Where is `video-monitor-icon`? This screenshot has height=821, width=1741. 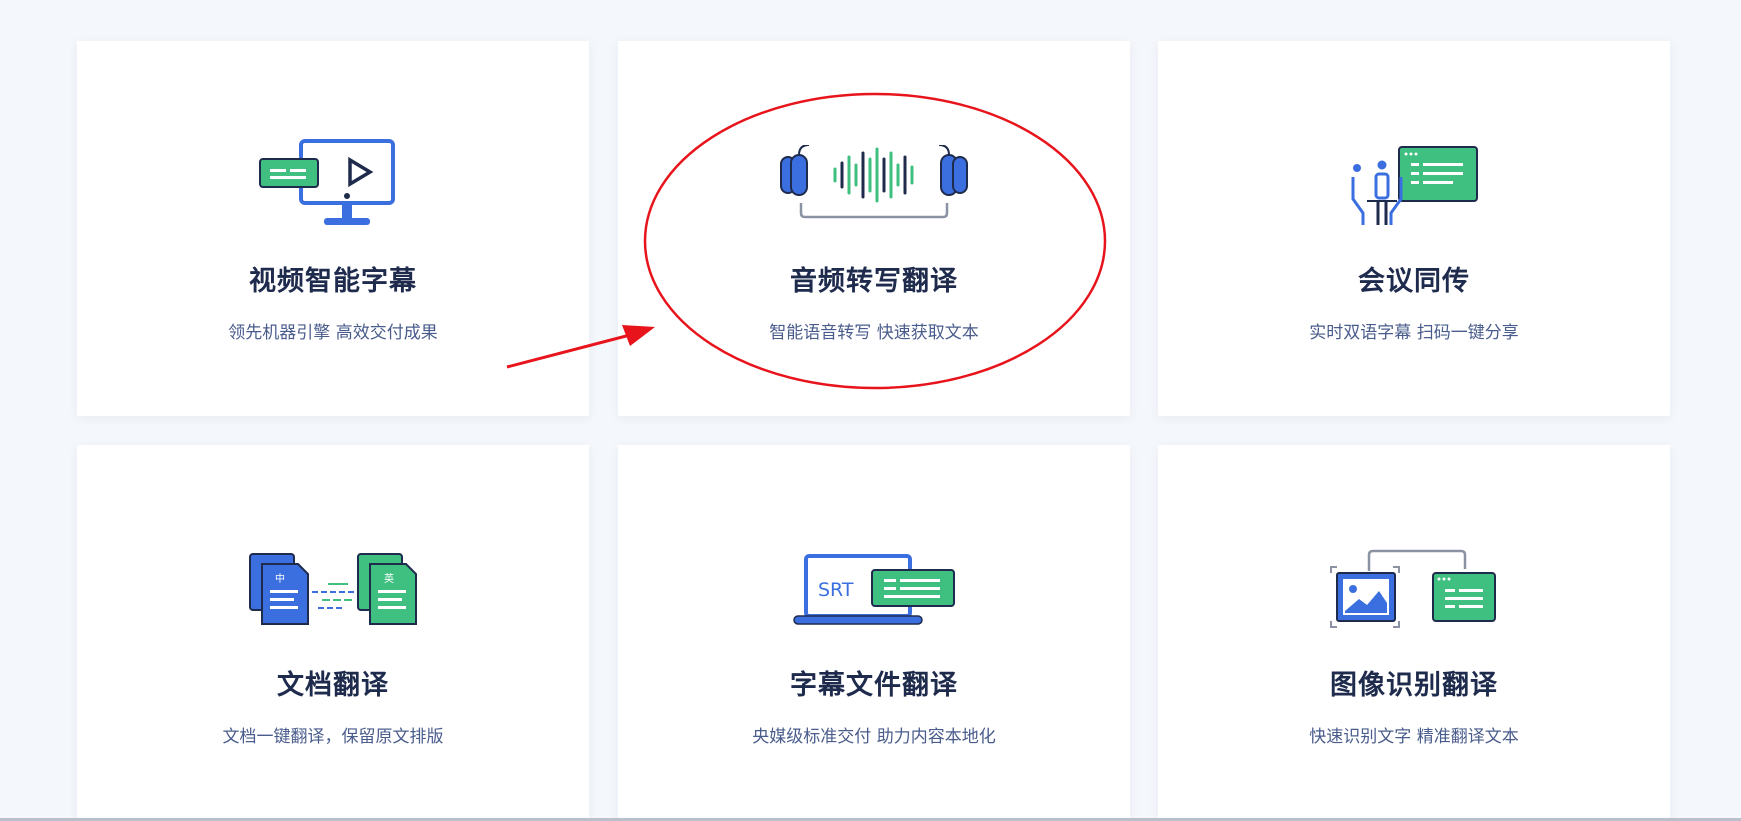 video-monitor-icon is located at coordinates (333, 185).